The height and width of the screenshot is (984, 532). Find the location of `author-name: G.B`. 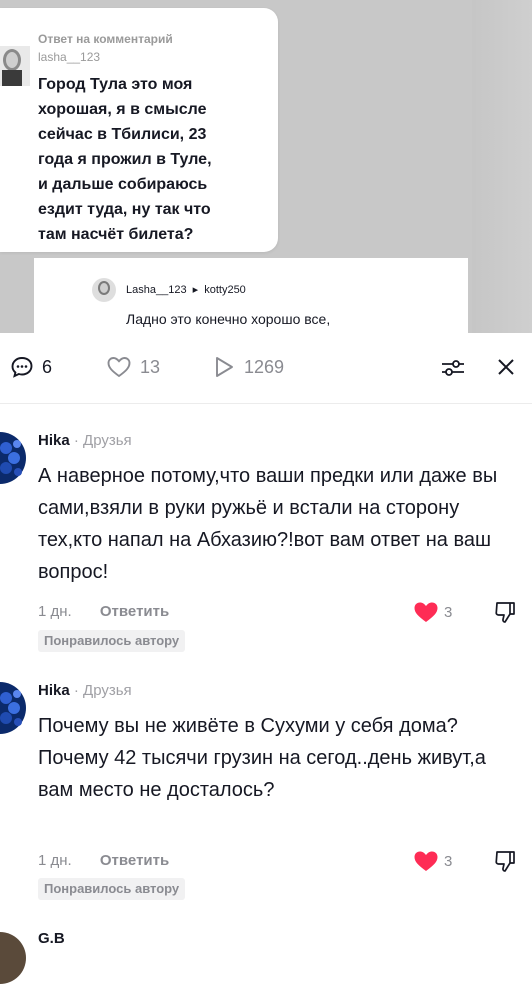

author-name: G.B is located at coordinates (51, 938).